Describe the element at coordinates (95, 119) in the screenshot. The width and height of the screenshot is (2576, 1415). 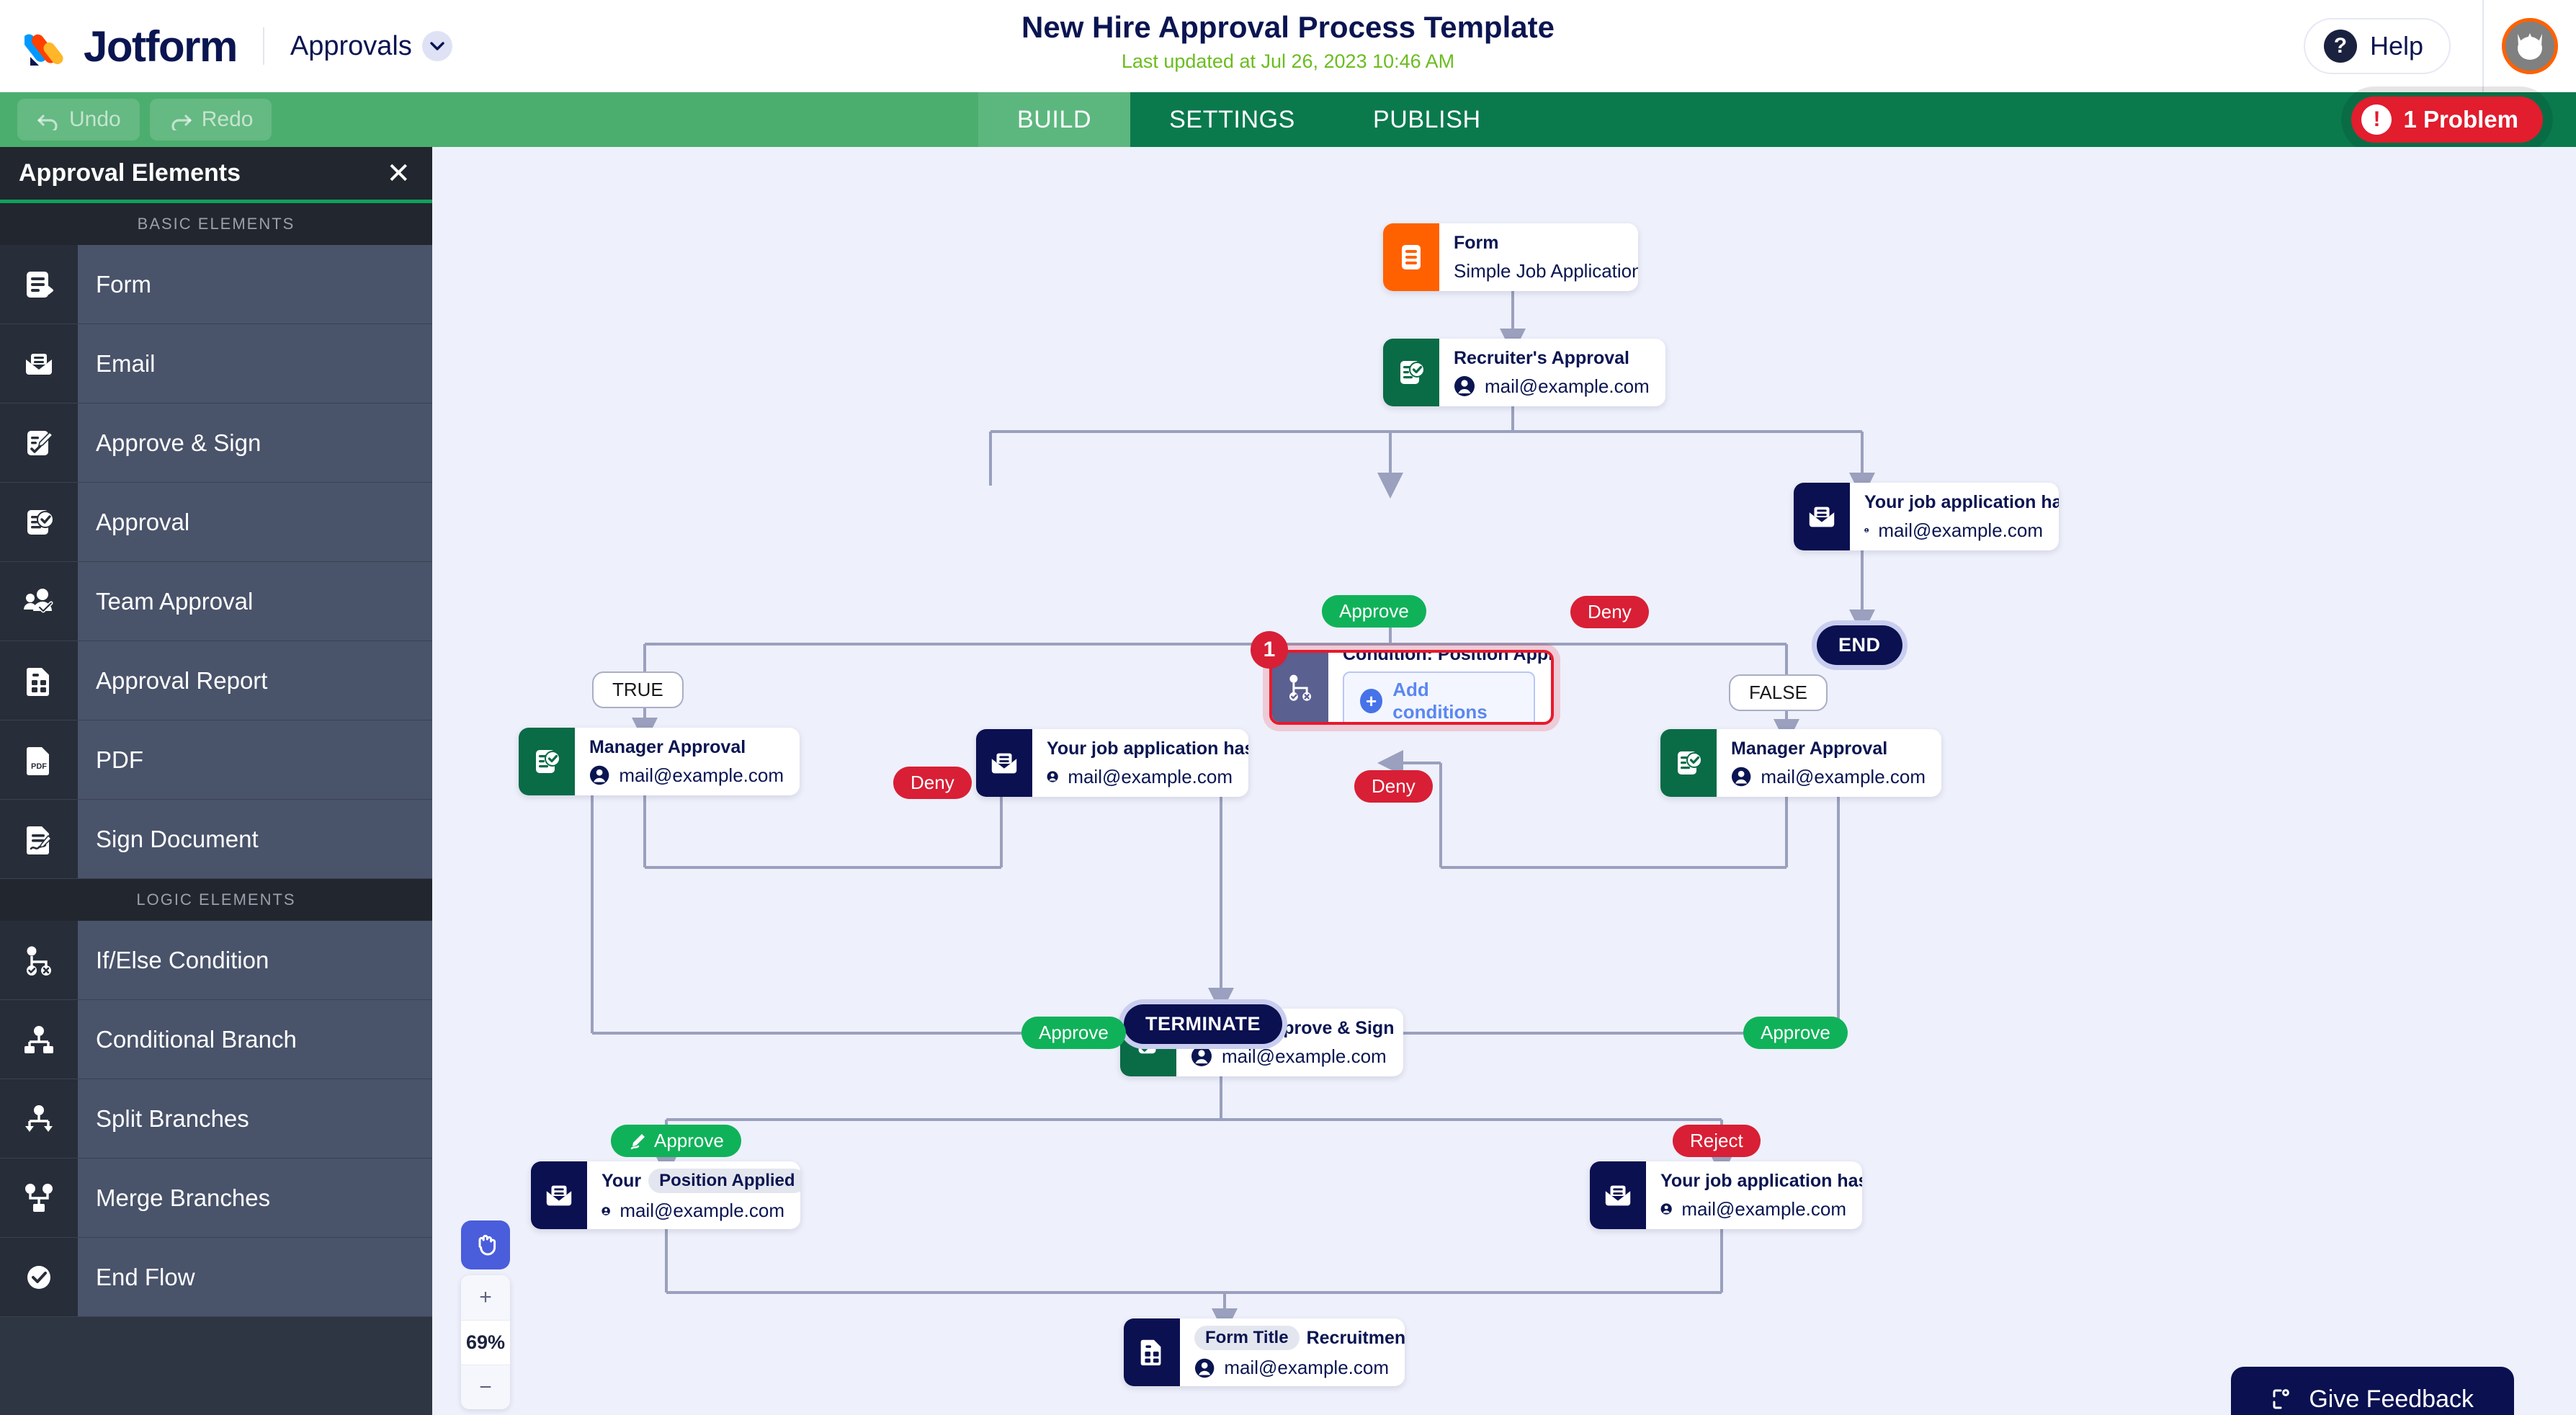
I see `undo-label: Undo` at that location.